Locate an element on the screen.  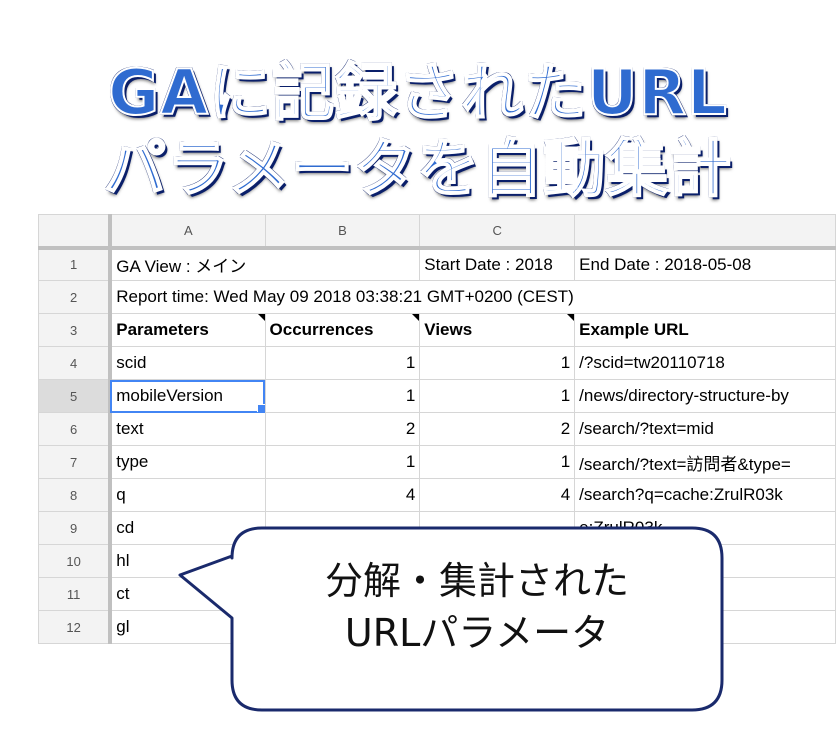
occurrences-cell: 2 is located at coordinates (342, 429).